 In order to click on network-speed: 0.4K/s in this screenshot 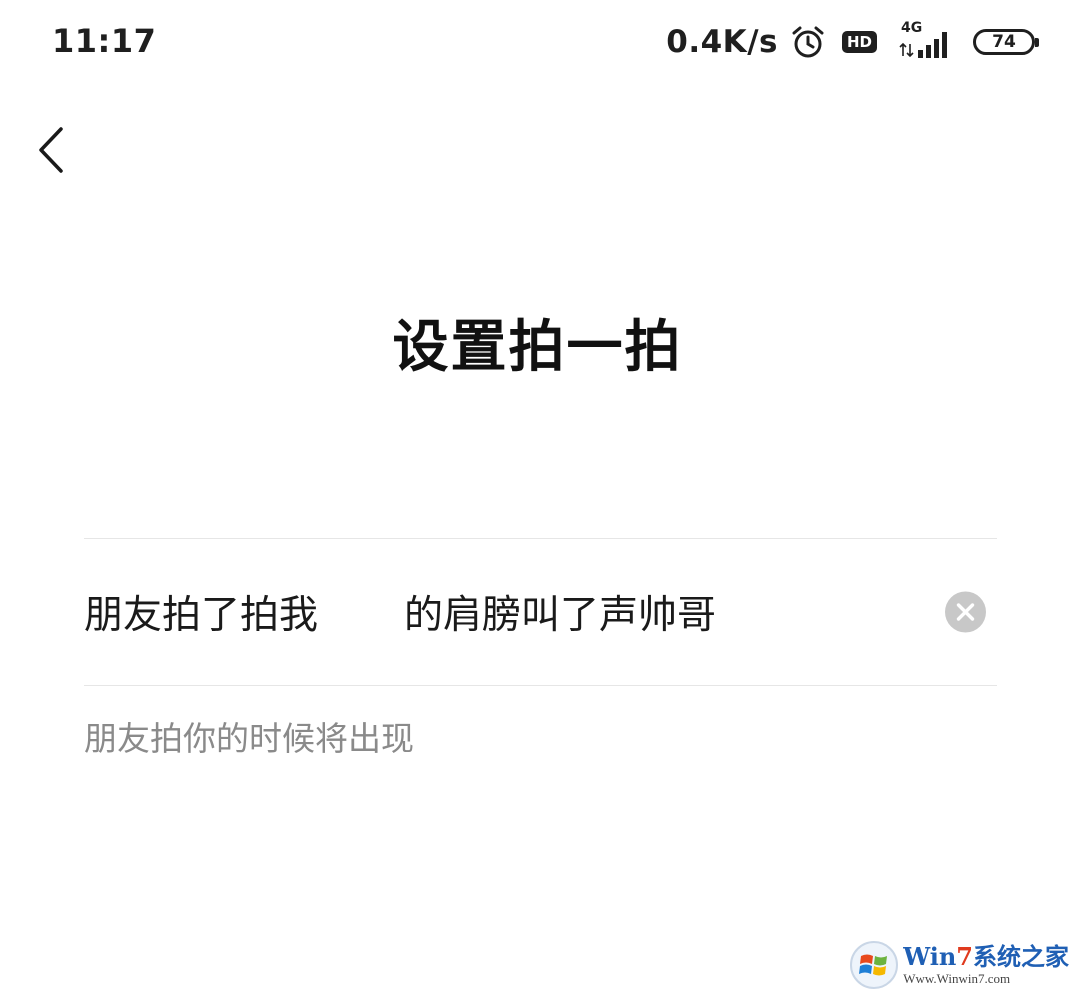, I will do `click(722, 42)`.